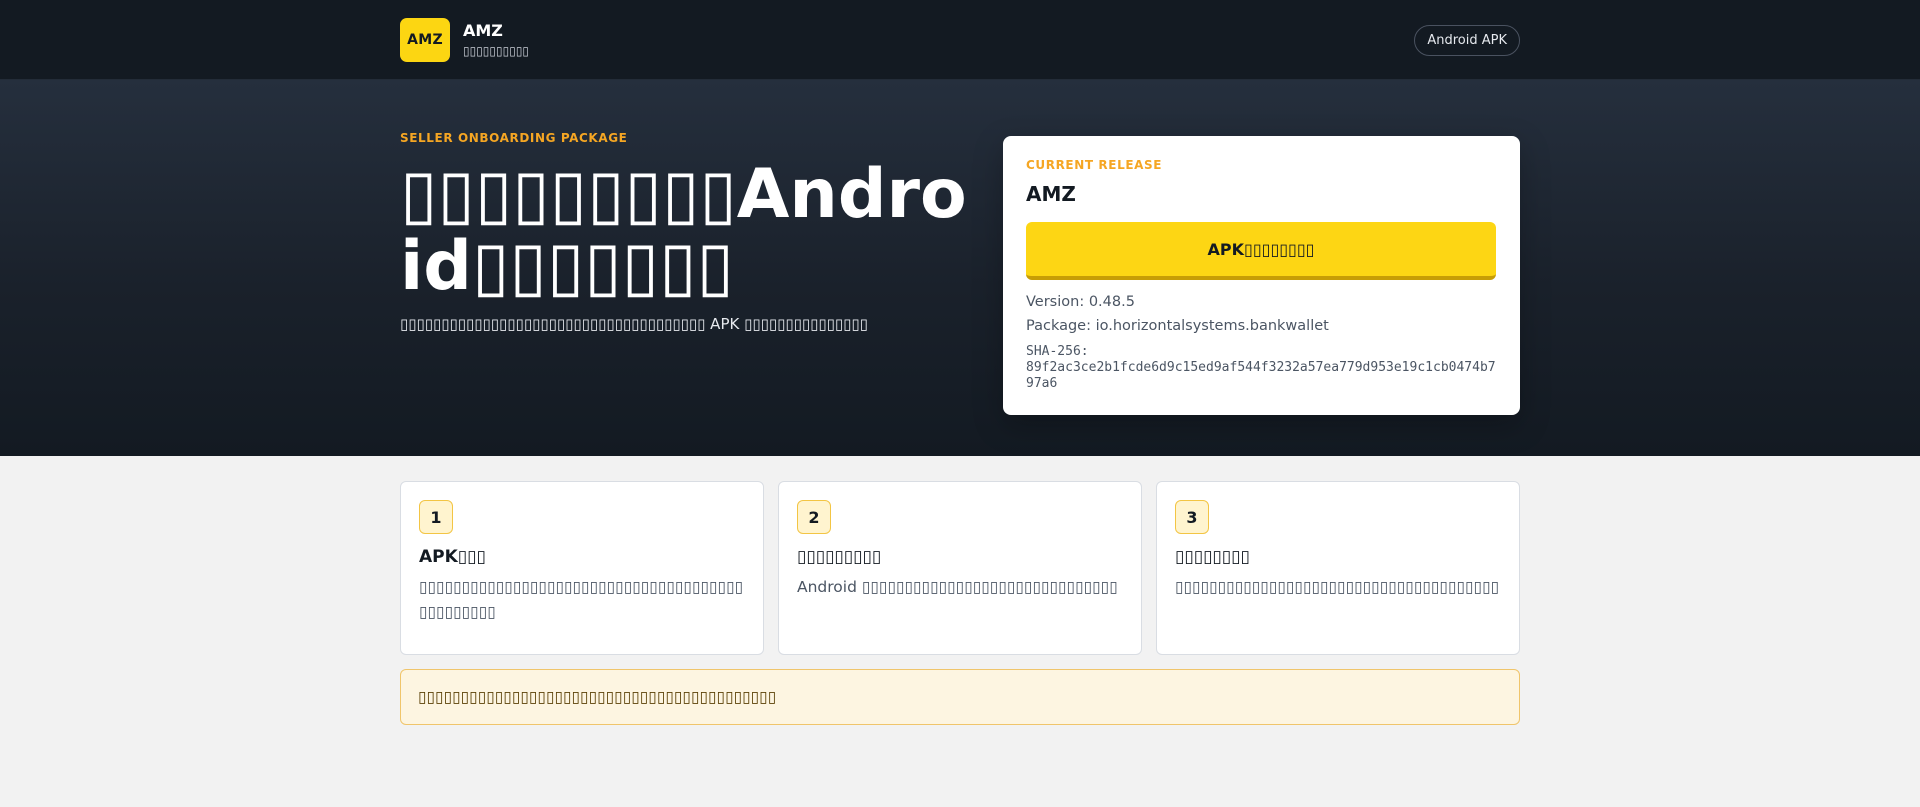  Describe the element at coordinates (425, 40) in the screenshot. I see `brand-logo: AMZ` at that location.